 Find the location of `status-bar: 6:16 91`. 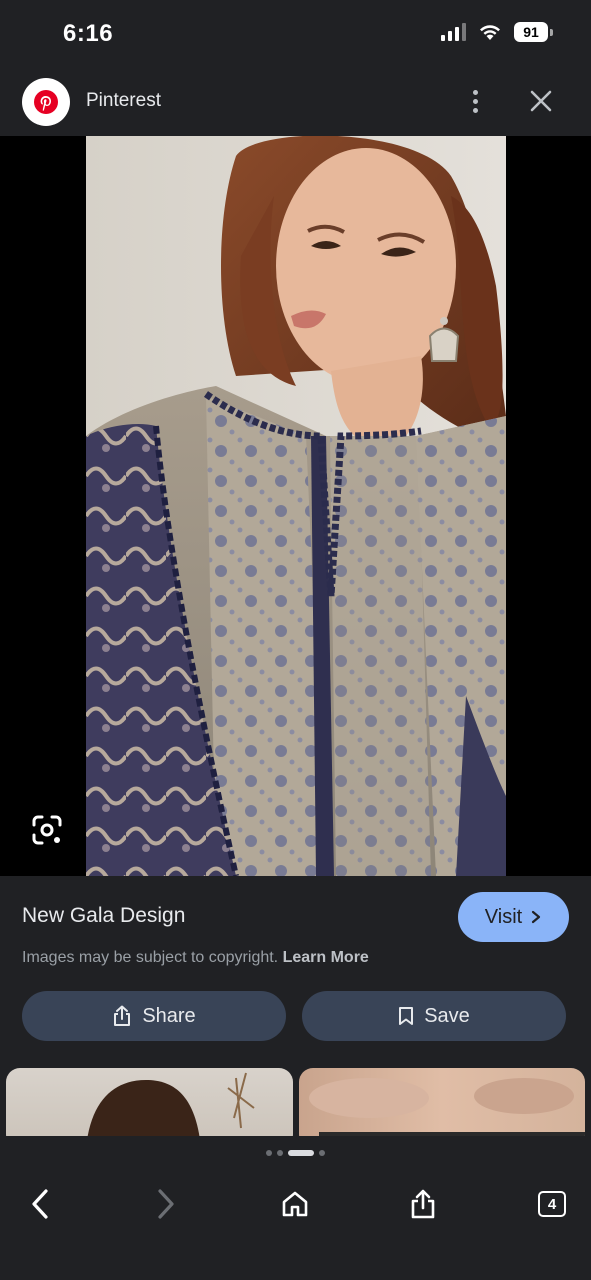

status-bar: 6:16 91 is located at coordinates (295, 35).